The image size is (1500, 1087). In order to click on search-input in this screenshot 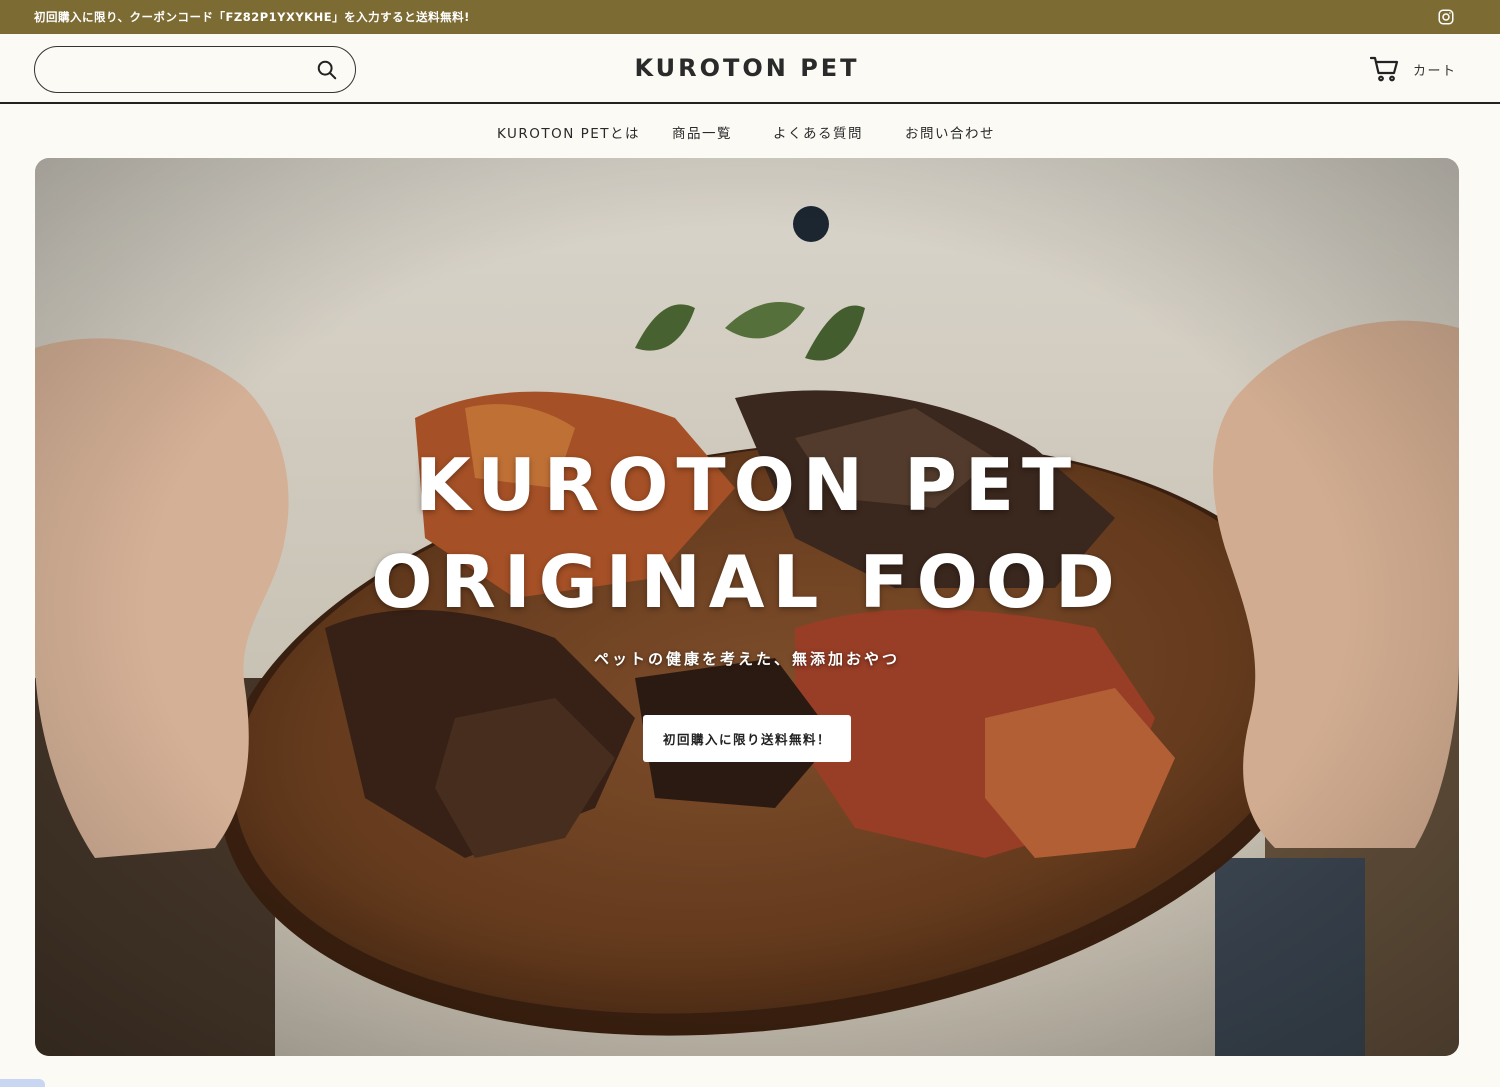, I will do `click(178, 70)`.